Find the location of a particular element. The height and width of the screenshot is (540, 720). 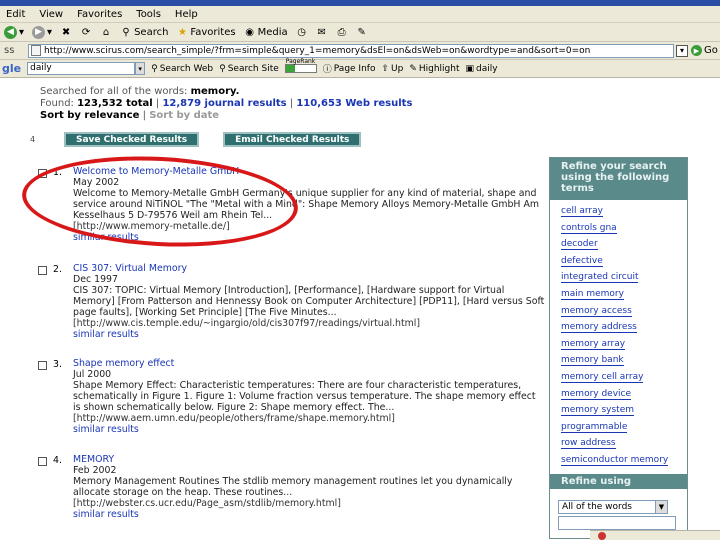

page-info-label: Page Info is located at coordinates (354, 68).